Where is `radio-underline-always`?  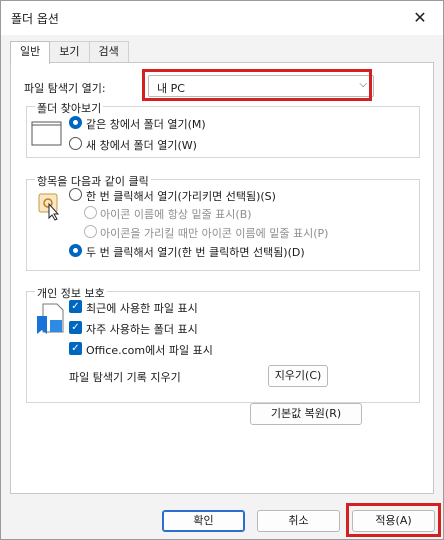 radio-underline-always is located at coordinates (90, 212).